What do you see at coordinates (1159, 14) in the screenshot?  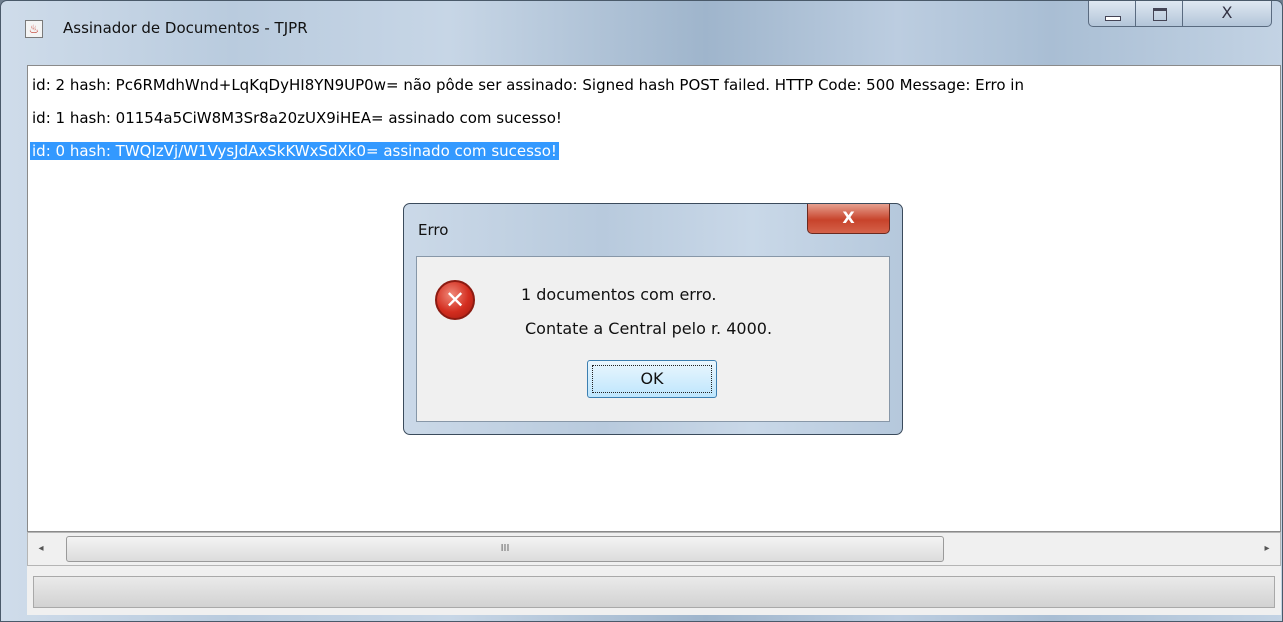 I see `maximize-button` at bounding box center [1159, 14].